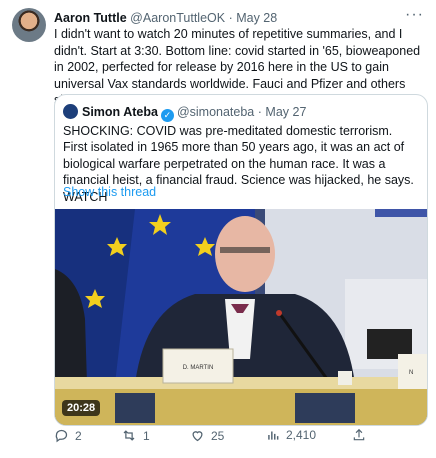 The image size is (436, 458). I want to click on like-button: 25, so click(207, 435).